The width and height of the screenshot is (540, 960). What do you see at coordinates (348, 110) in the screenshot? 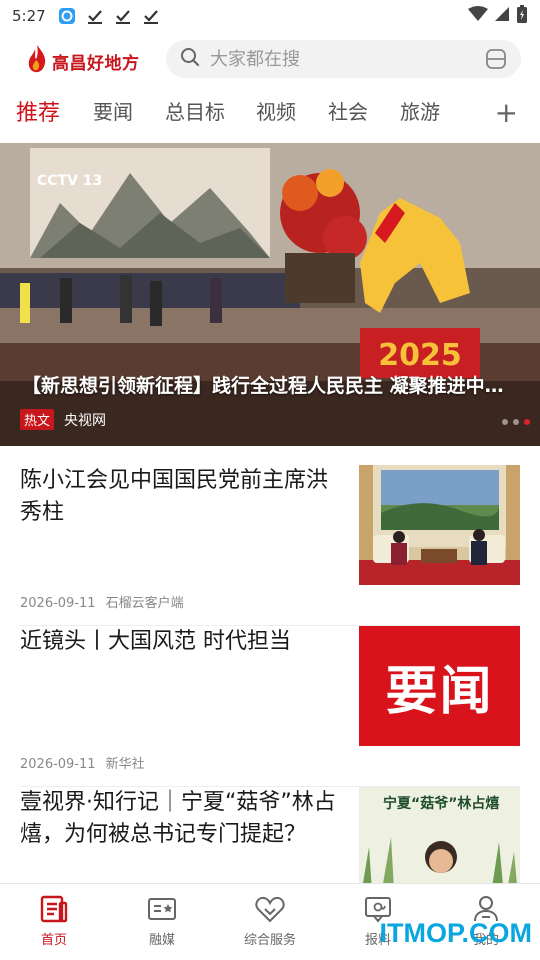
I see `tab-society: 社会` at bounding box center [348, 110].